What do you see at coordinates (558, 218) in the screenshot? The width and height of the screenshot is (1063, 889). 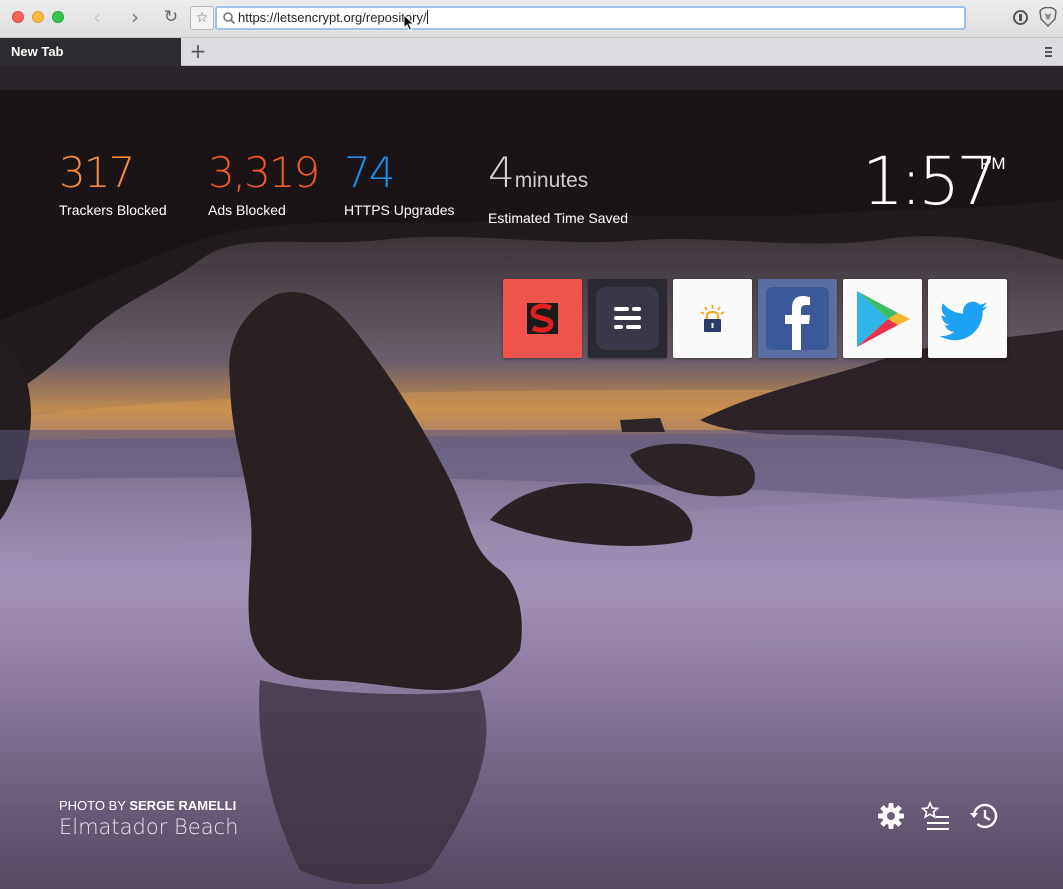 I see `time-saved-label: Estimated Time Saved` at bounding box center [558, 218].